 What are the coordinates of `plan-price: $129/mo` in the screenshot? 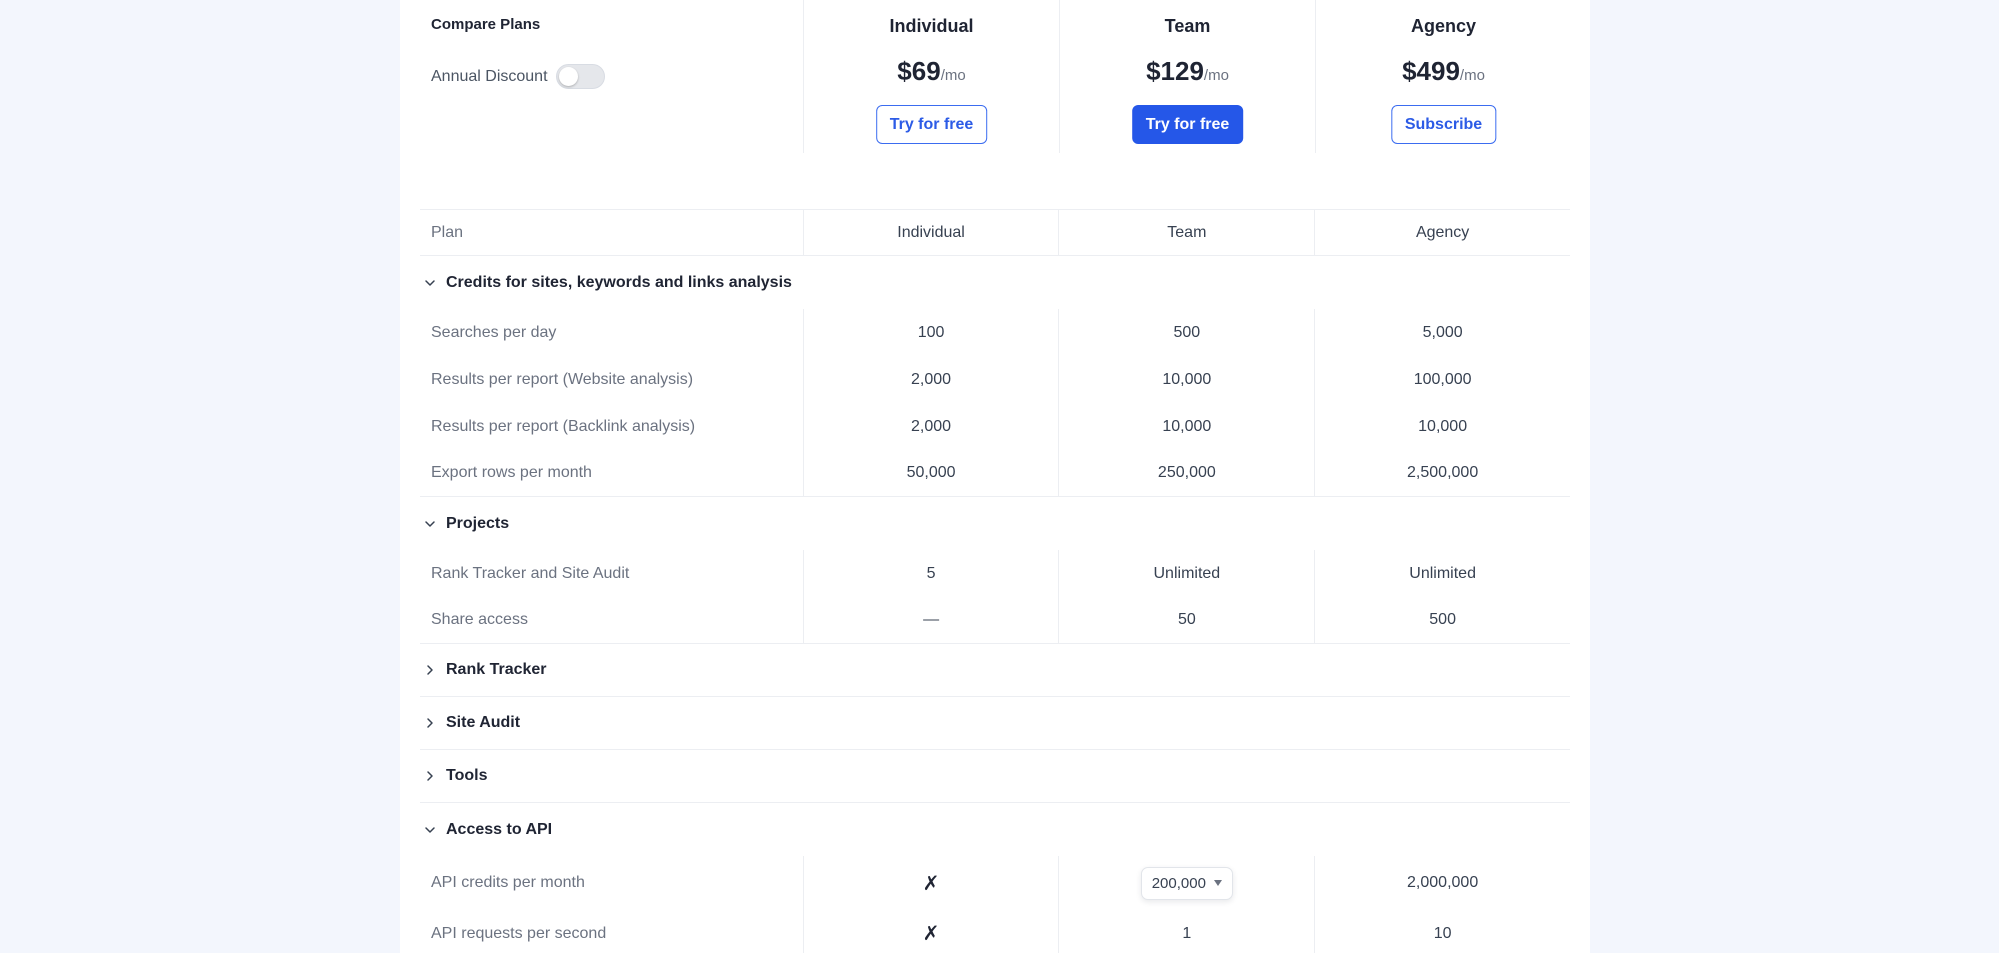 It's located at (1187, 71).